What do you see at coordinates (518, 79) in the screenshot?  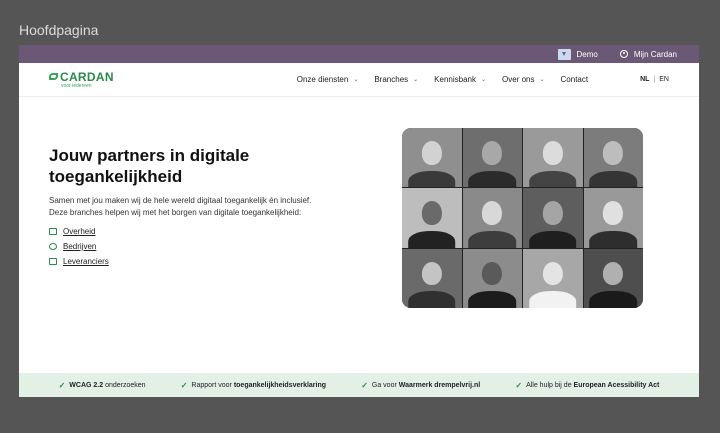 I see `nav-label: Over ons` at bounding box center [518, 79].